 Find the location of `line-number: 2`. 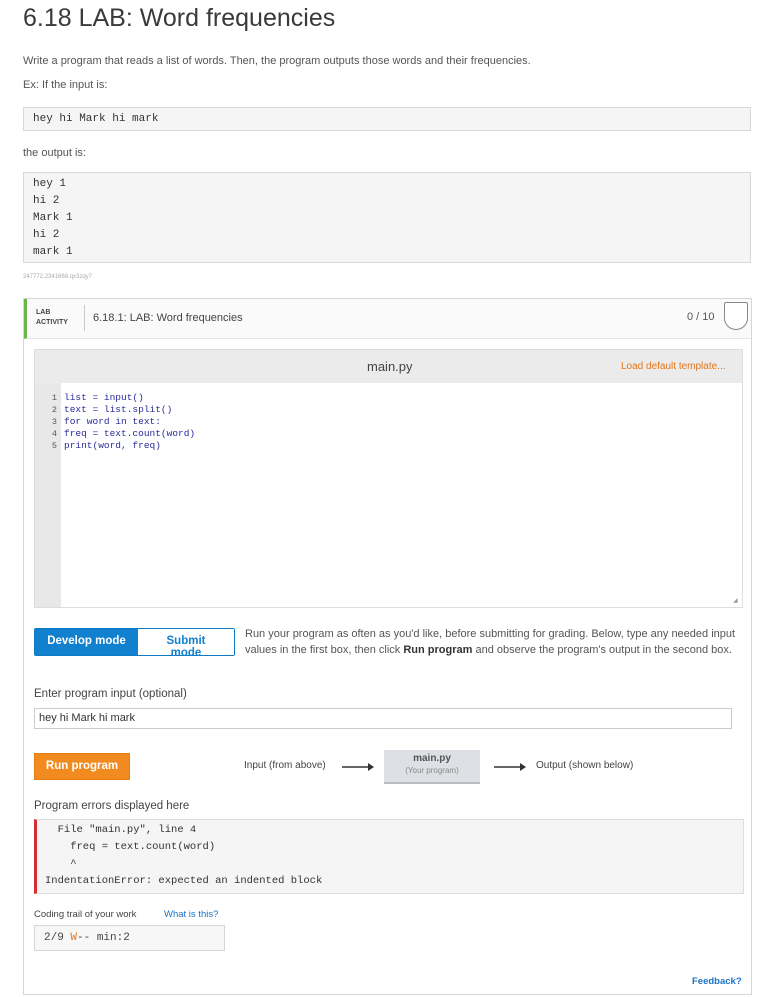

line-number: 2 is located at coordinates (54, 410).